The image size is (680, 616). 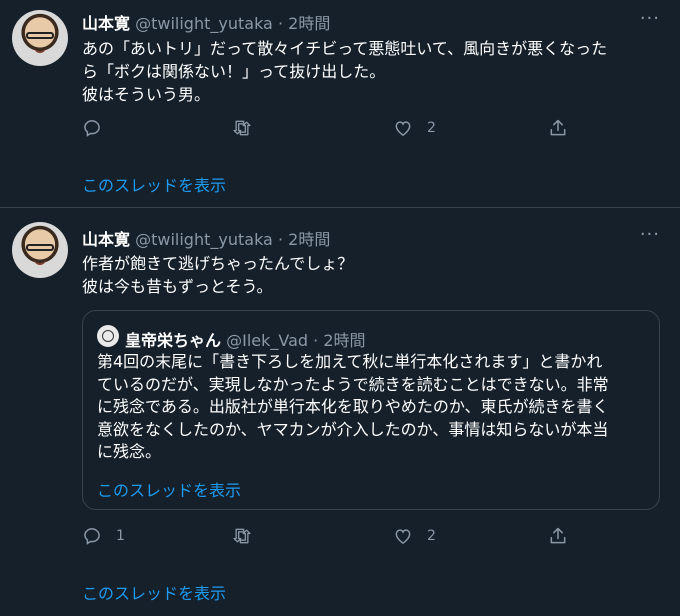 I want to click on quoted-avatar, so click(x=108, y=336).